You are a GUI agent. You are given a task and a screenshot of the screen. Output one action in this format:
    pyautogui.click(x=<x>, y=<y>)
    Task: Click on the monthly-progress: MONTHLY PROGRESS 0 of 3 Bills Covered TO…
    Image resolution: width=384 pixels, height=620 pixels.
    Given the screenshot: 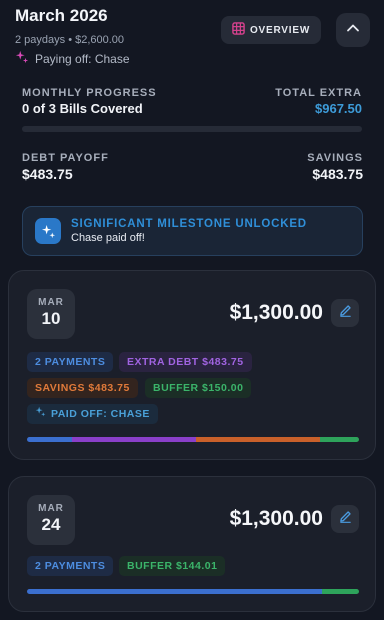 What is the action you would take?
    pyautogui.click(x=192, y=109)
    